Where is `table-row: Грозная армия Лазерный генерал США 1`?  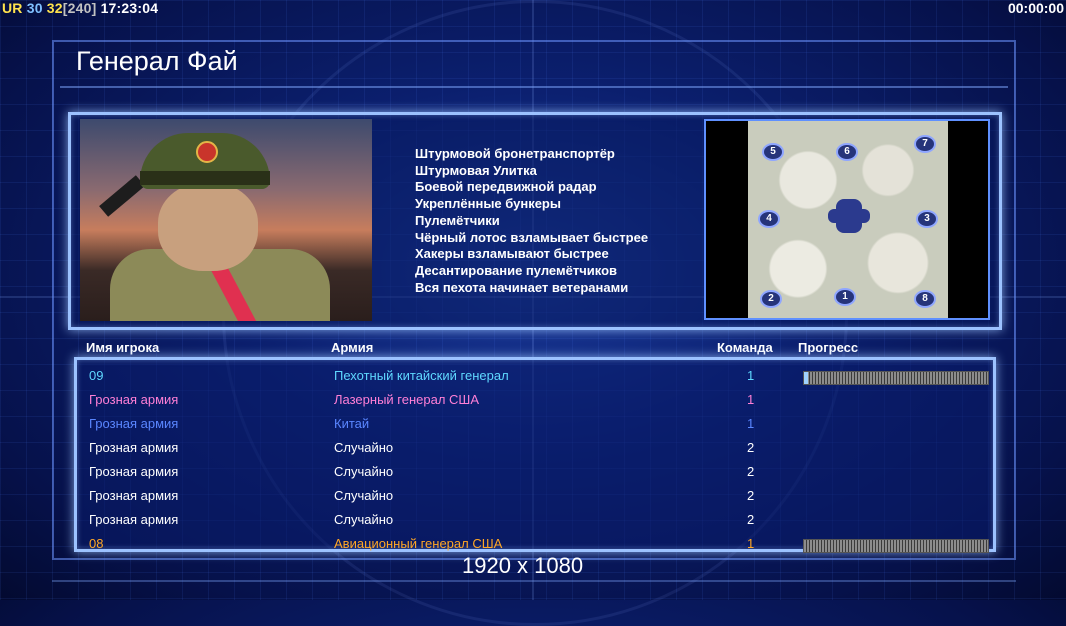 table-row: Грозная армия Лазерный генерал США 1 is located at coordinates (535, 400).